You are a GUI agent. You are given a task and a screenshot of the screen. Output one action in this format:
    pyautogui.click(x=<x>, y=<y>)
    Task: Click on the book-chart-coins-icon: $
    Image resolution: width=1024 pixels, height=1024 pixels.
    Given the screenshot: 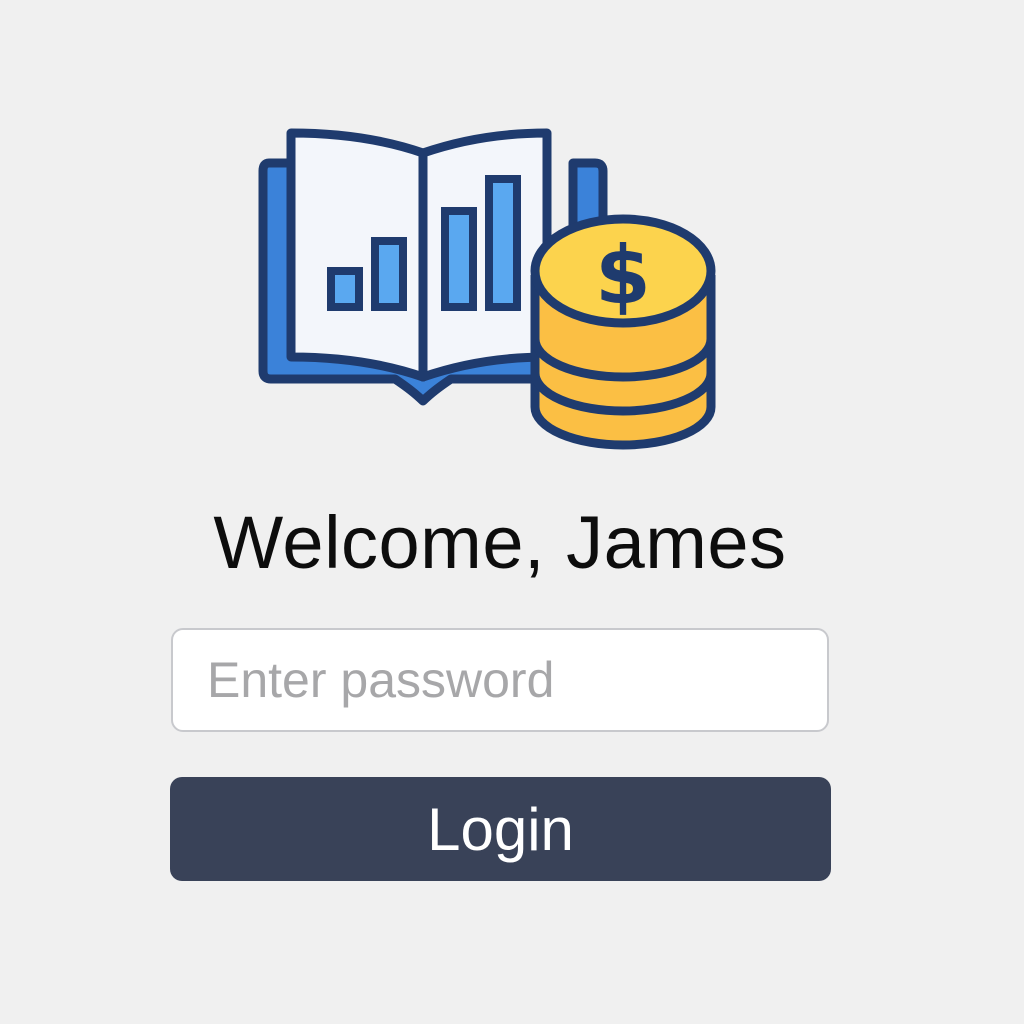 What is the action you would take?
    pyautogui.click(x=487, y=289)
    